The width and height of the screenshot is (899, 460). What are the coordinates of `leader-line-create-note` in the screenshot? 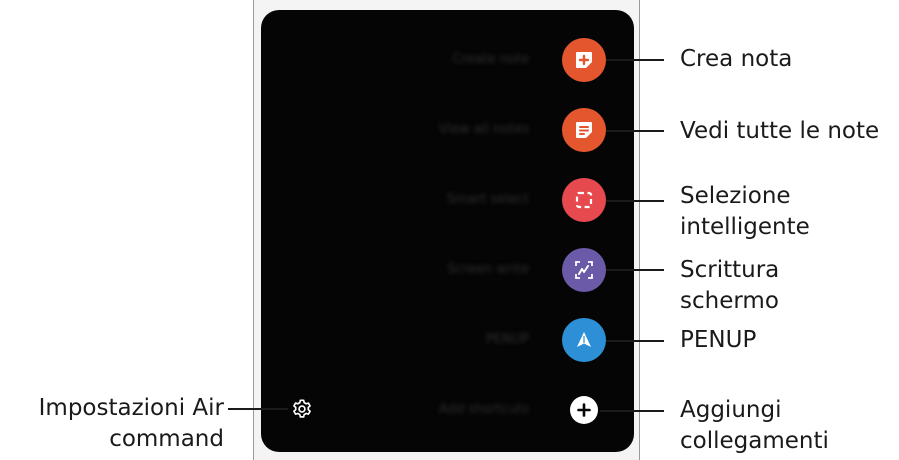 It's located at (635, 60).